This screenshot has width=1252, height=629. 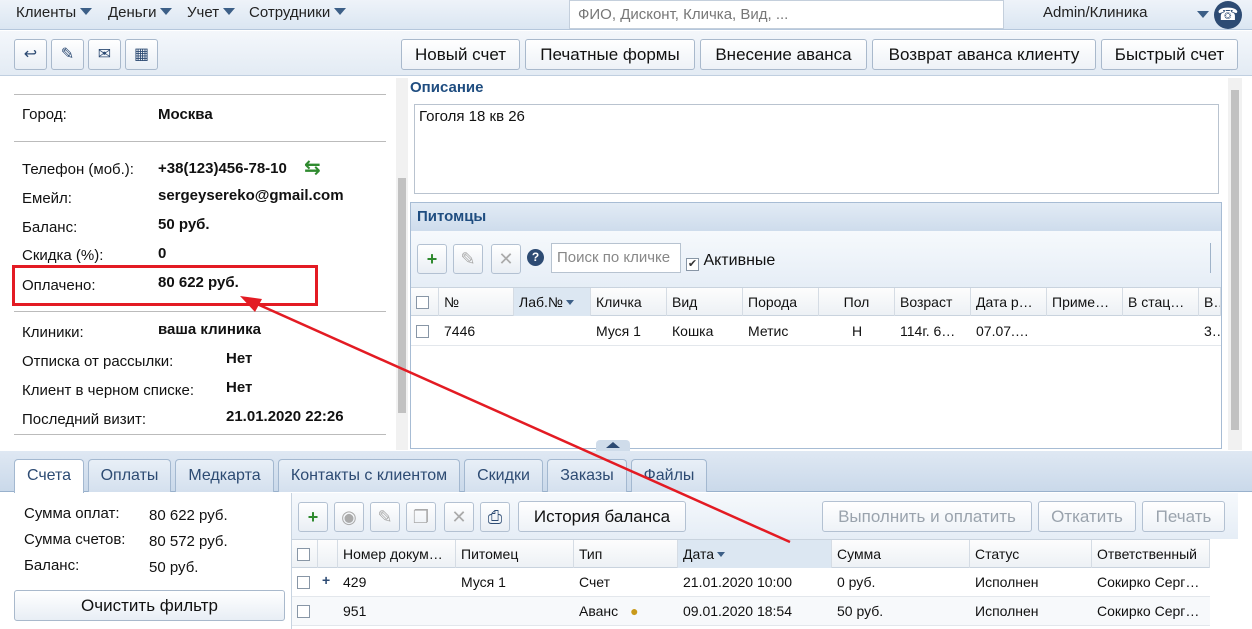 I want to click on user-menu-chevron-icon, so click(x=1203, y=14).